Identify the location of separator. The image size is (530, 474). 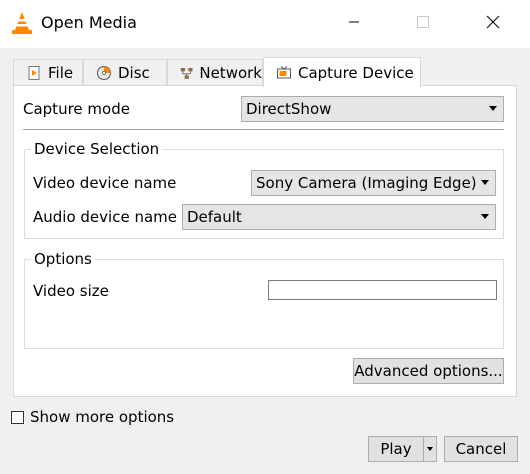
(263, 129).